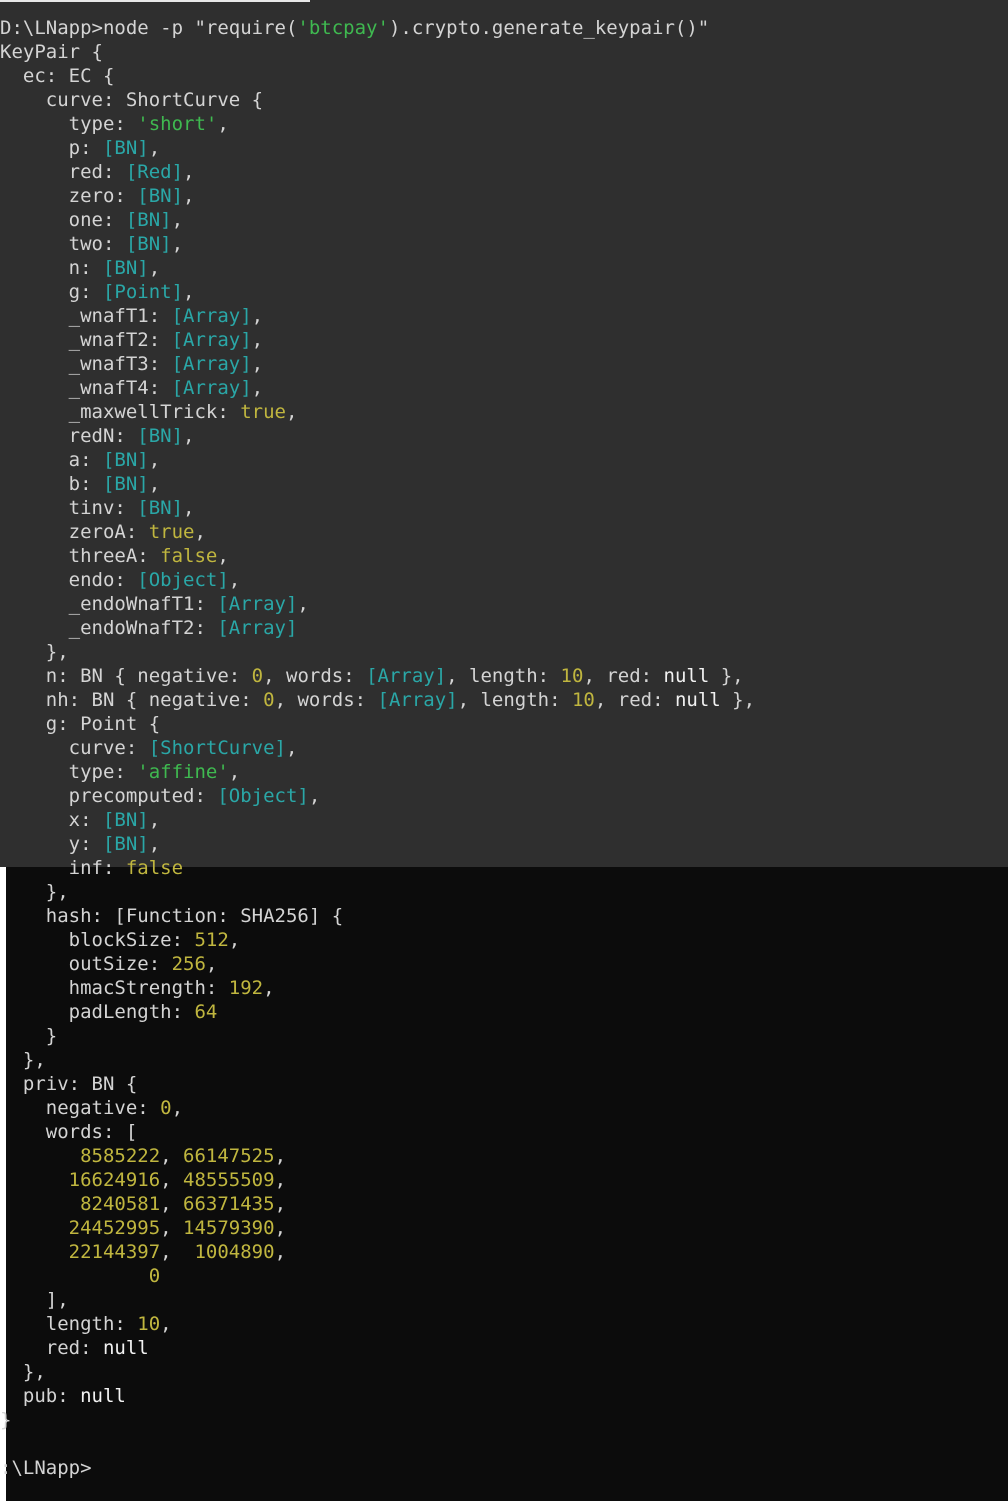  I want to click on terminal-line: KeyPair {, so click(51, 52).